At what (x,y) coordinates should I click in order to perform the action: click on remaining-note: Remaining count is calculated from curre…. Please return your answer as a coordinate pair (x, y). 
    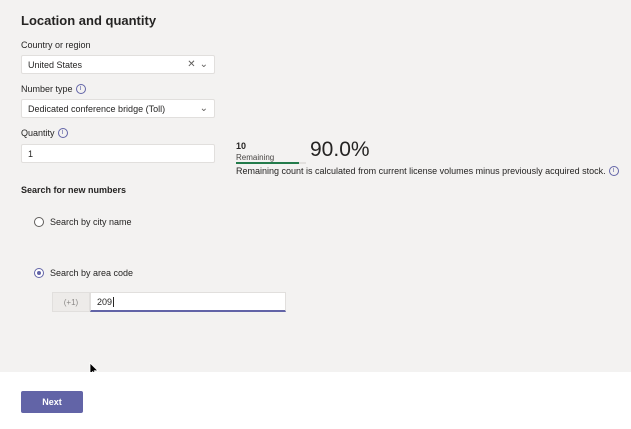
    Looking at the image, I should click on (427, 171).